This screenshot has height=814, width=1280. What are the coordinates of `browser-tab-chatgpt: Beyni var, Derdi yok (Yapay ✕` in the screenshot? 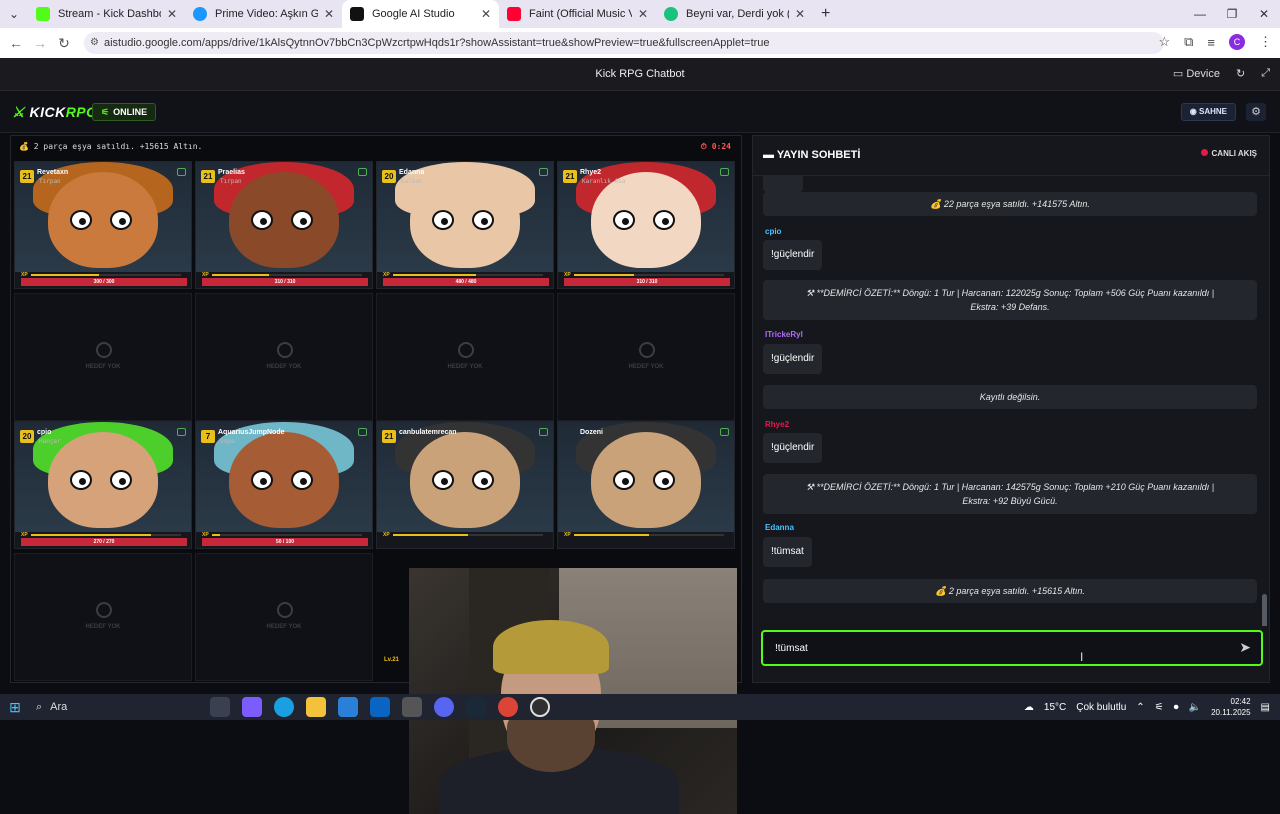 It's located at (734, 14).